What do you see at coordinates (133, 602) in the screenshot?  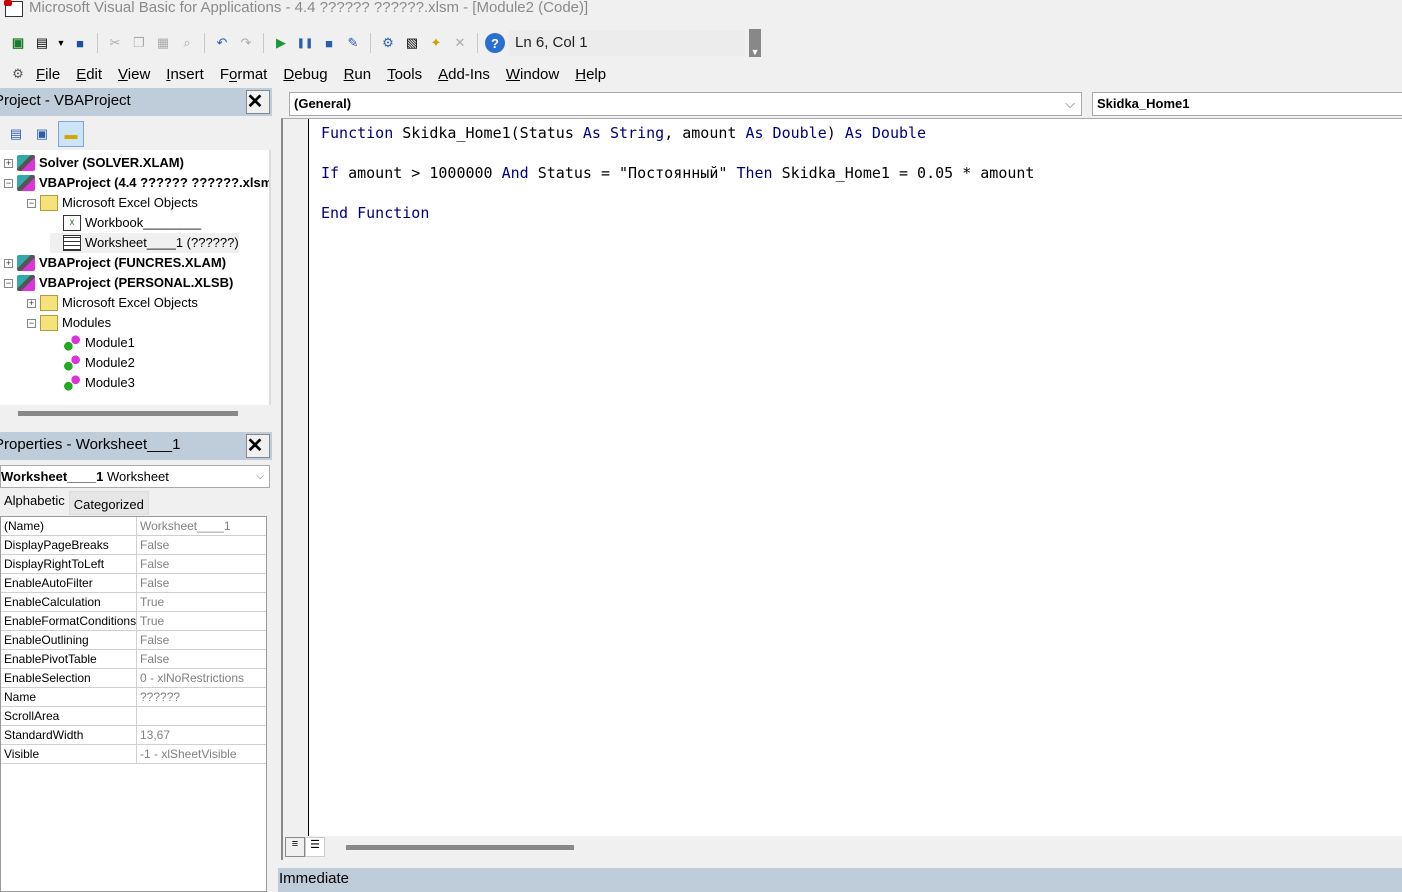 I see `property-row: EnableCalculation True` at bounding box center [133, 602].